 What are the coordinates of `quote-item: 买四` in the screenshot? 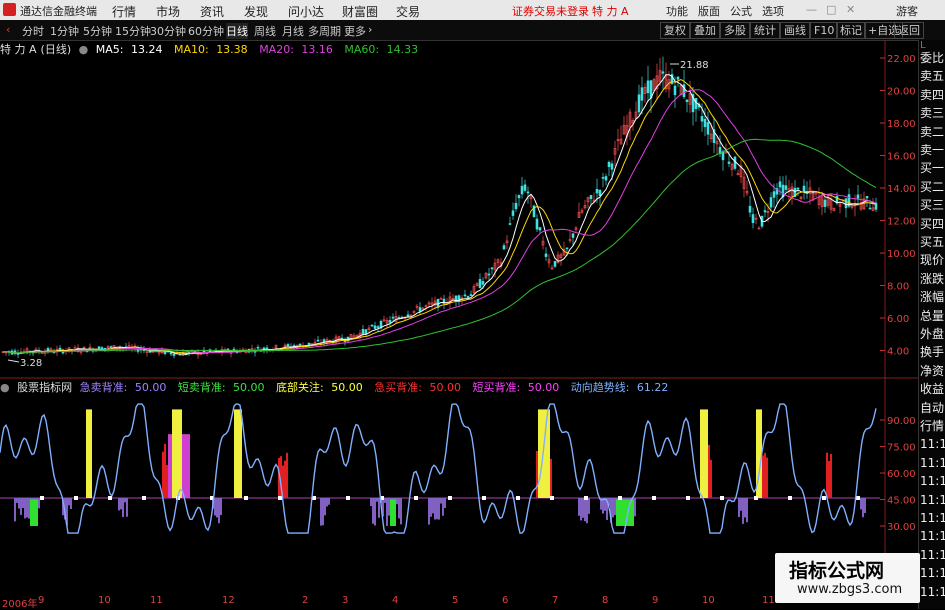 It's located at (932, 224).